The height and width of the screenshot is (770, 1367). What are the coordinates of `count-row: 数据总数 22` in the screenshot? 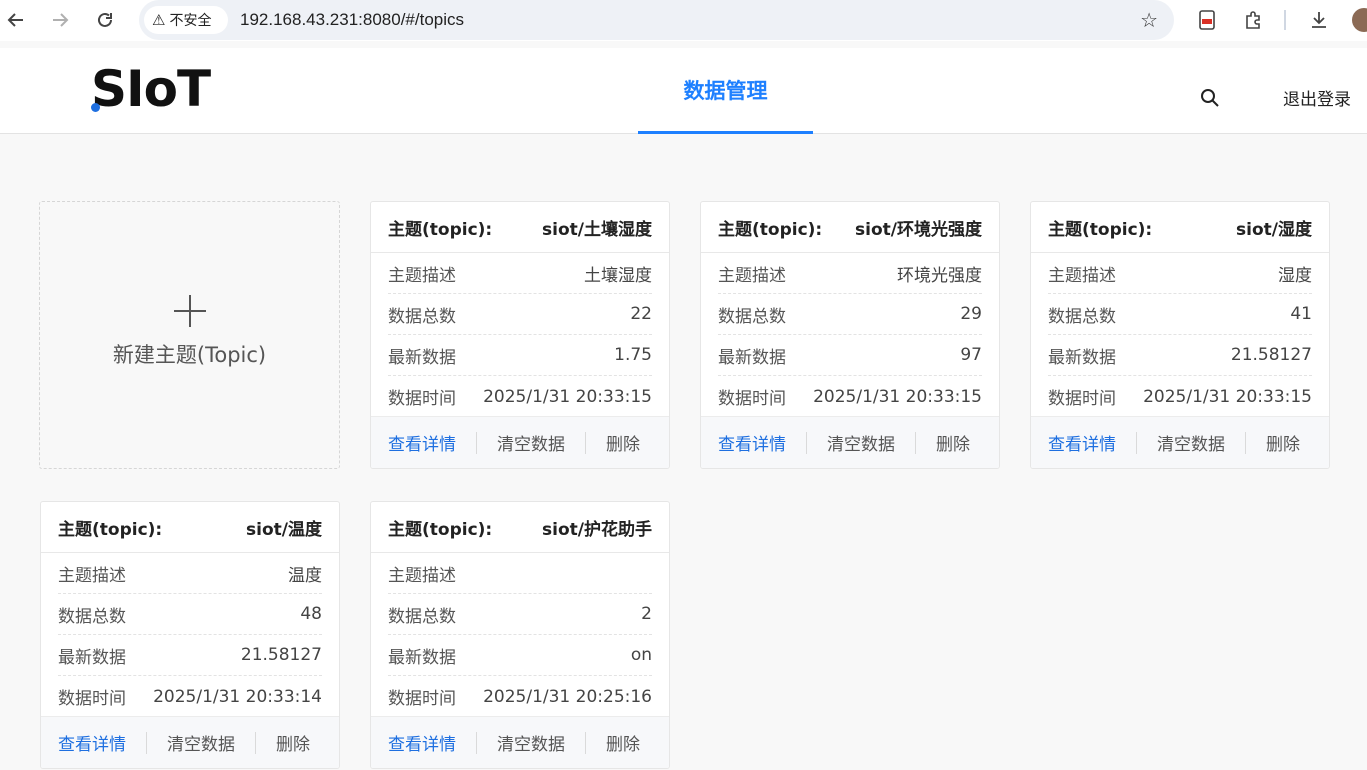 It's located at (520, 314).